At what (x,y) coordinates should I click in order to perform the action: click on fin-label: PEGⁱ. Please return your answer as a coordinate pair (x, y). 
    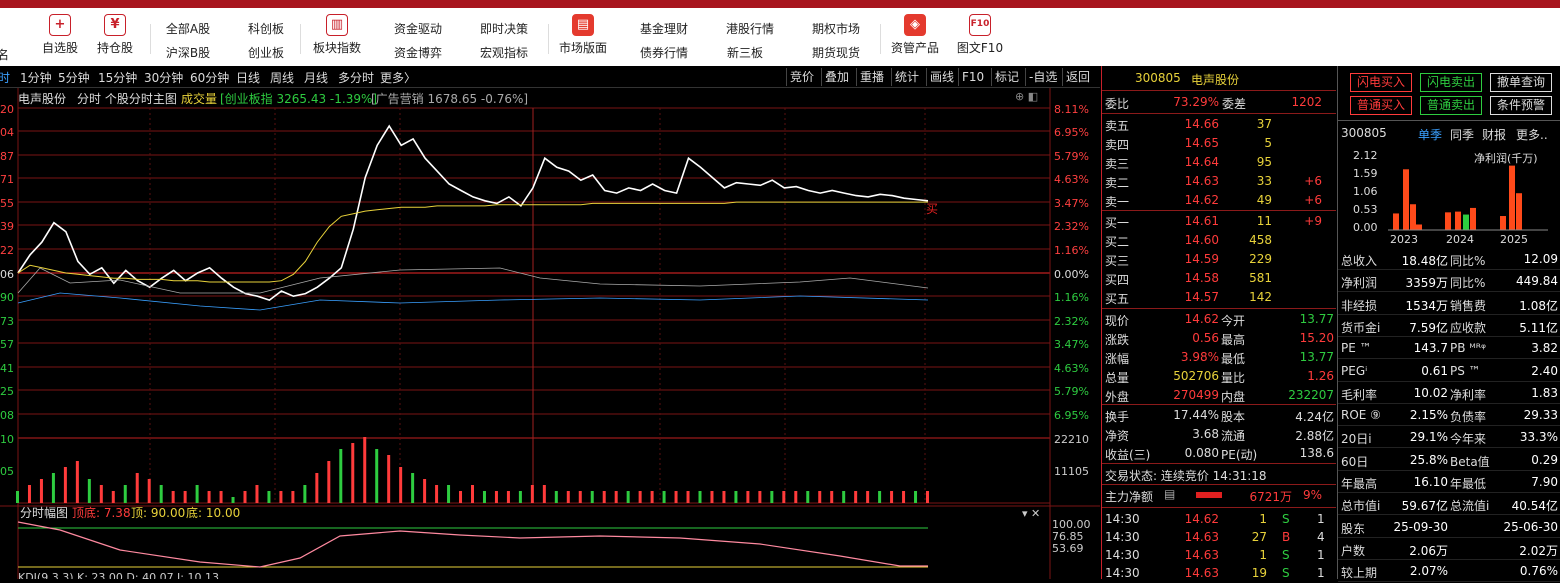
    Looking at the image, I should click on (1354, 370).